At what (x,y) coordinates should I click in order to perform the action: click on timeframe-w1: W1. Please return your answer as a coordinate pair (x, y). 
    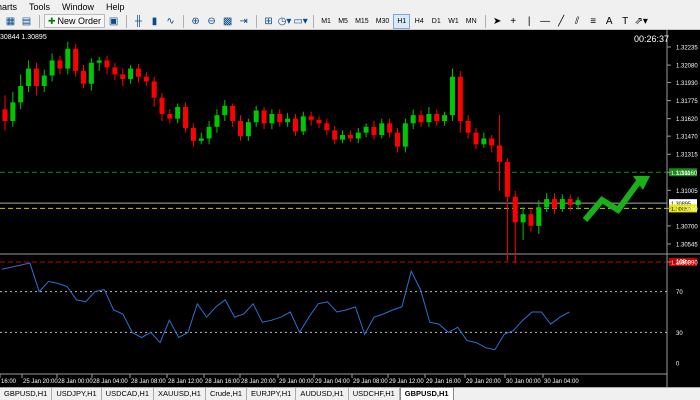
    Looking at the image, I should click on (453, 21).